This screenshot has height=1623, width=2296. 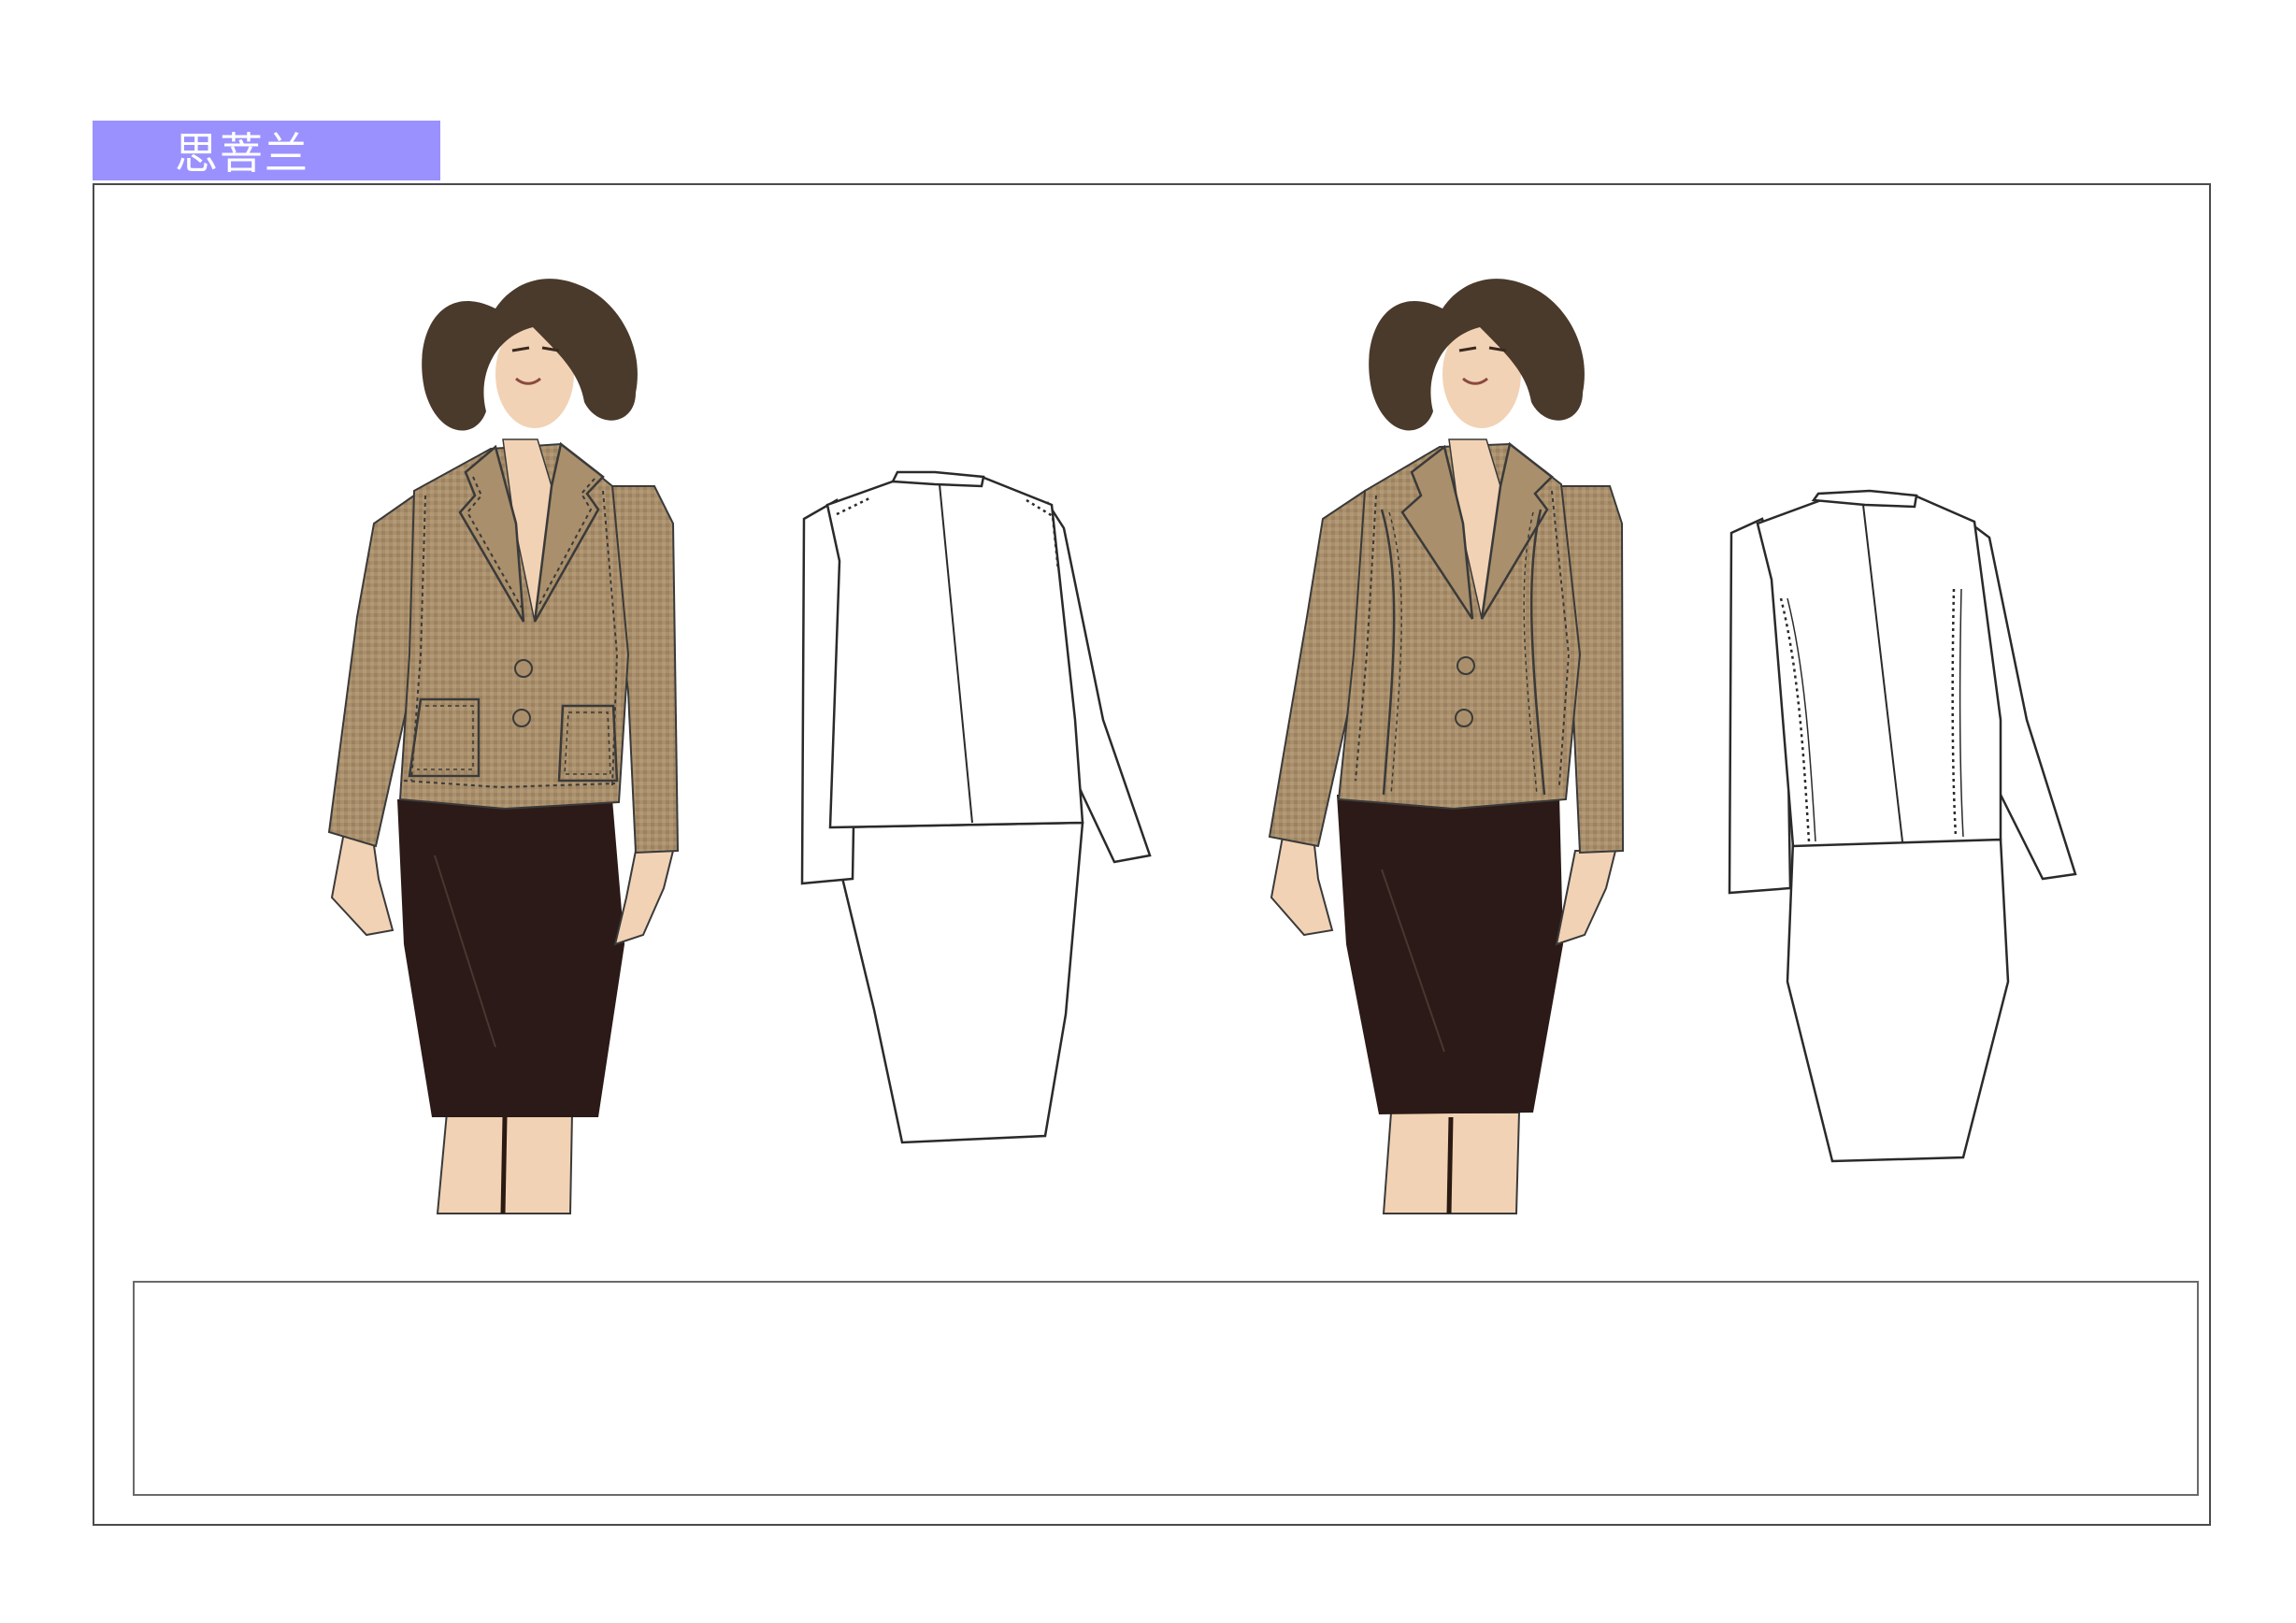 What do you see at coordinates (1166, 1388) in the screenshot?
I see `notes-box` at bounding box center [1166, 1388].